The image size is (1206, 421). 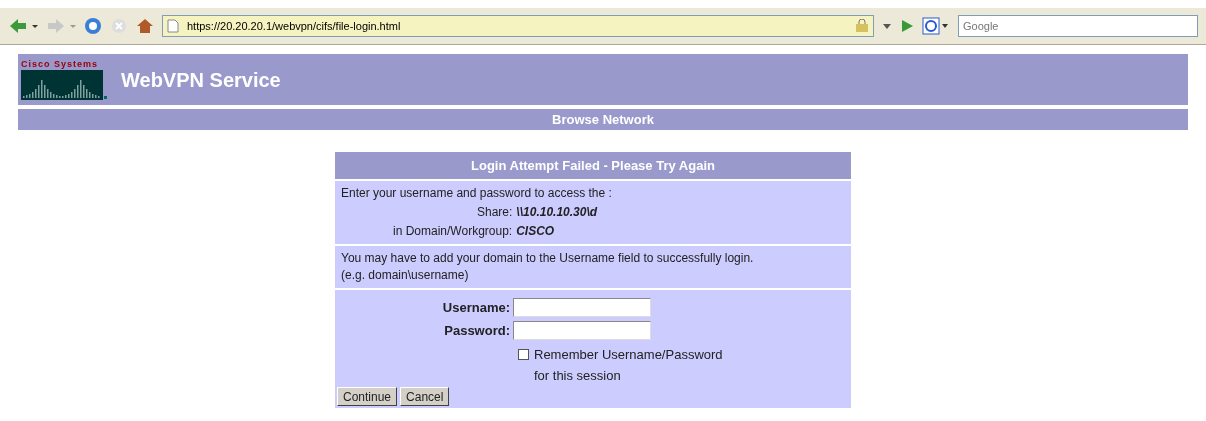 What do you see at coordinates (405, 275) in the screenshot?
I see `hint-text: (e.g. domain\username)` at bounding box center [405, 275].